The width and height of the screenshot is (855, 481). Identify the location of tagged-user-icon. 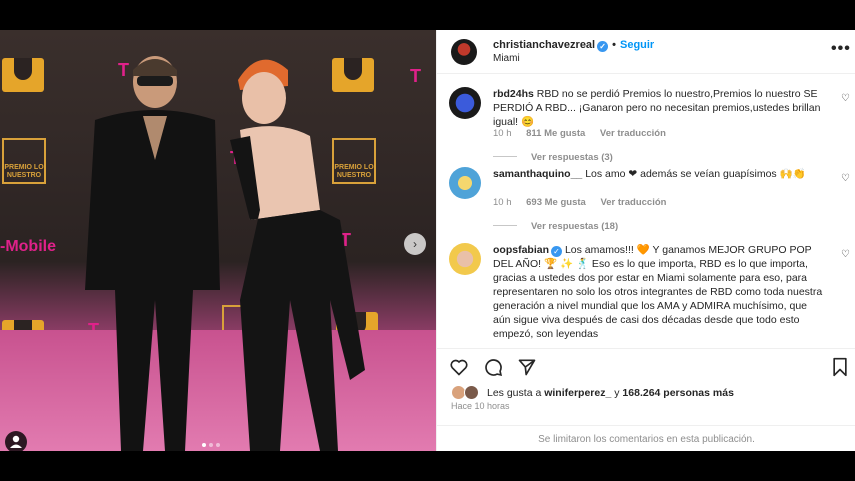
(16, 441).